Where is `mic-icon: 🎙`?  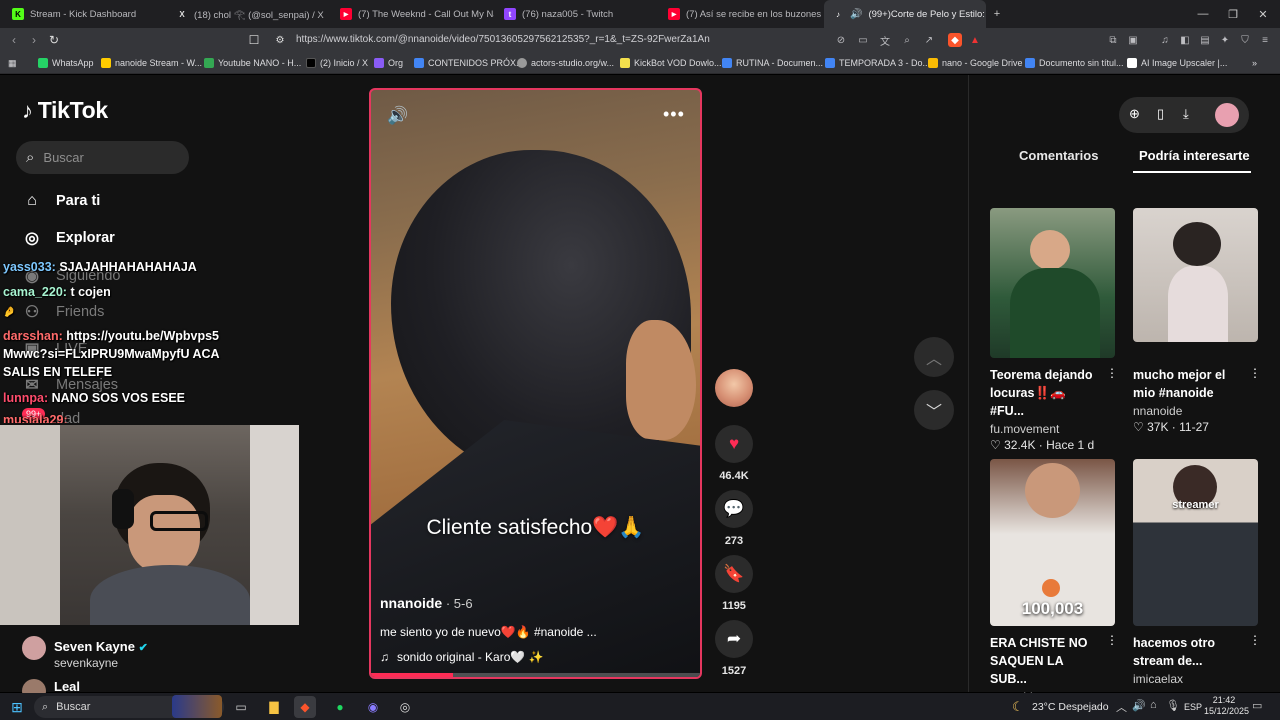
mic-icon: 🎙 is located at coordinates (1173, 705).